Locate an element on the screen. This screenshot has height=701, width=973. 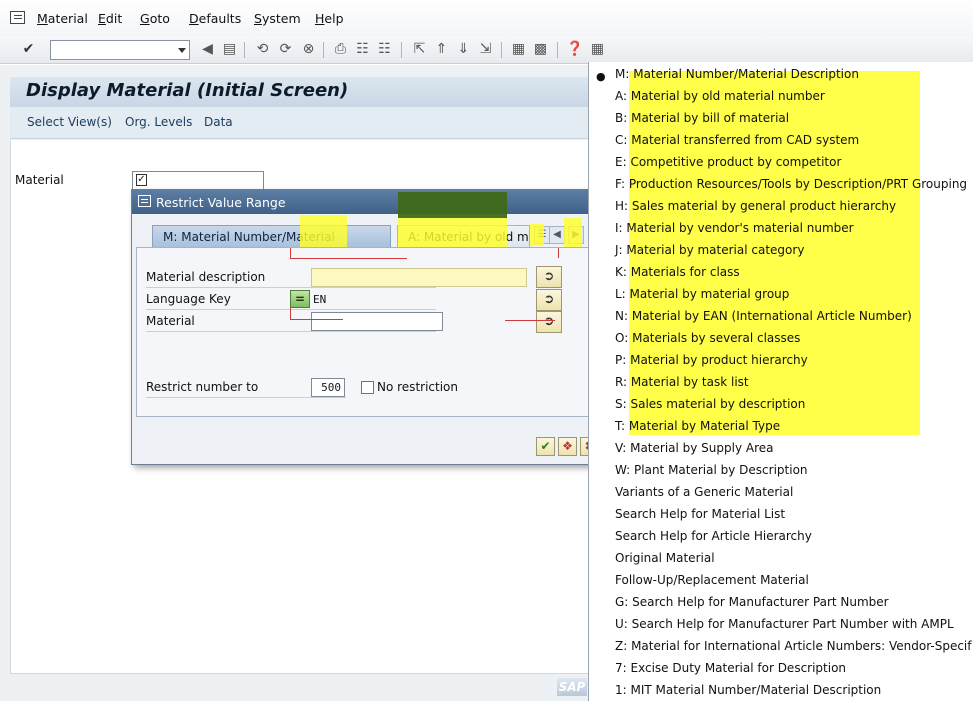
dropdown-item: J: Material by material category is located at coordinates (709, 250).